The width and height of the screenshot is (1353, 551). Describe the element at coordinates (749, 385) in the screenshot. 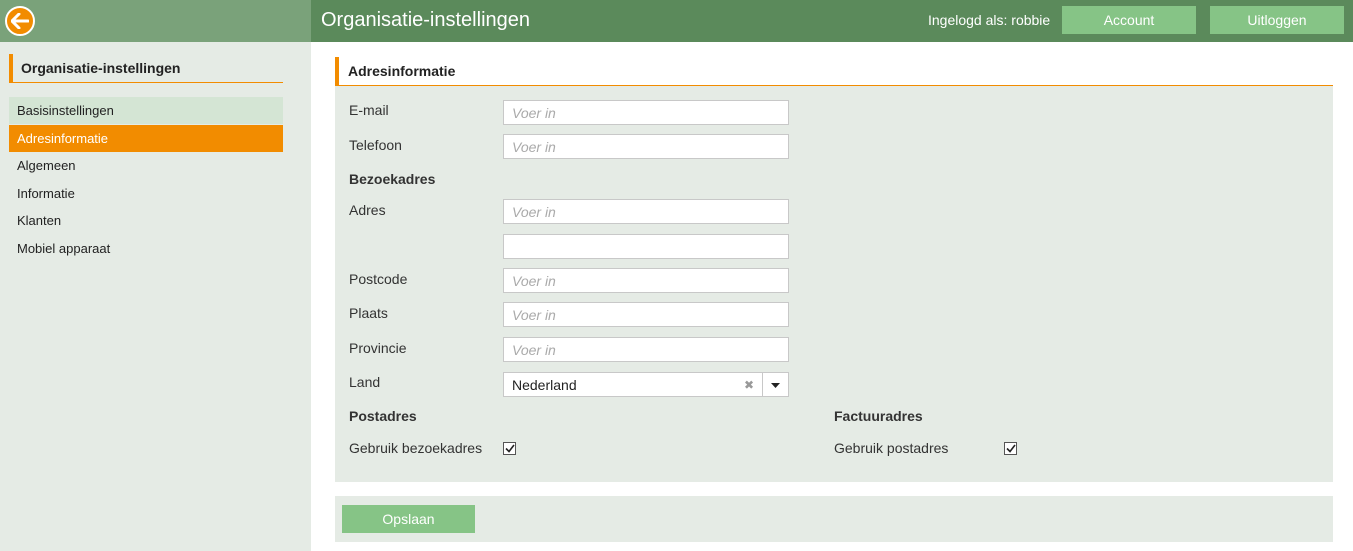

I see `clear-icon: ✖` at that location.